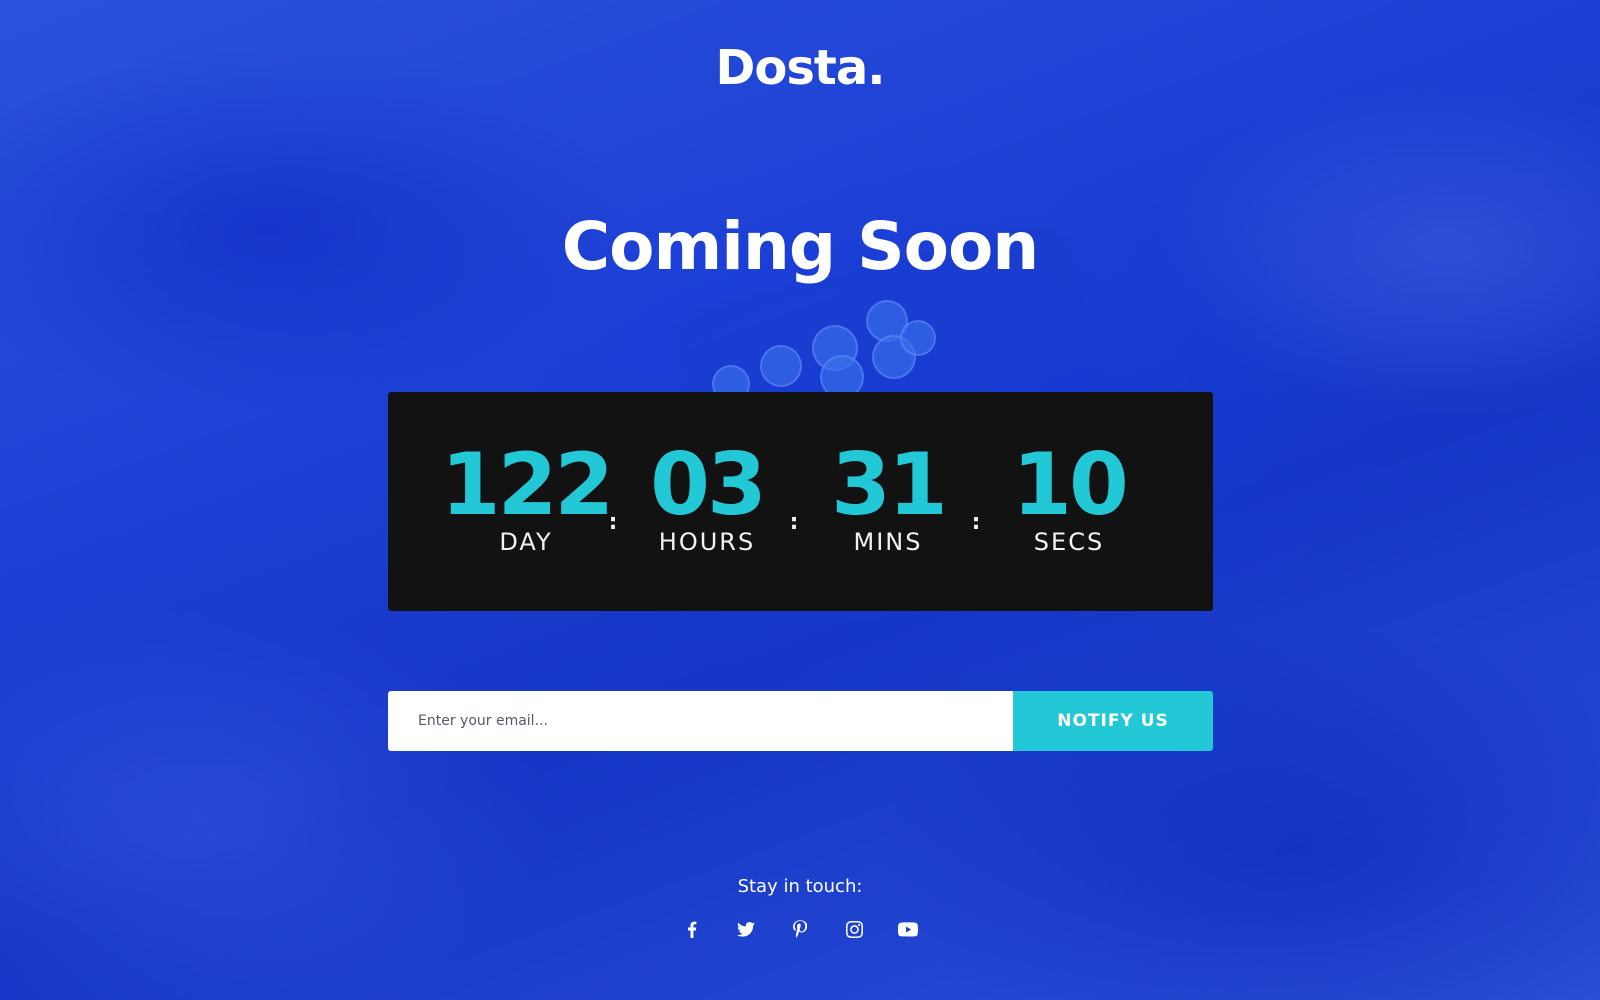 The width and height of the screenshot is (1600, 1000). I want to click on logo-text: Dosta., so click(800, 68).